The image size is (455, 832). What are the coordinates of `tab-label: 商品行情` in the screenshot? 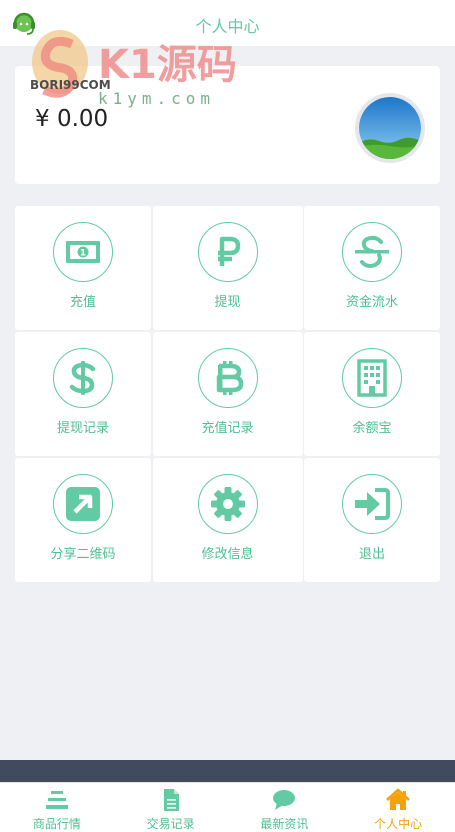 It's located at (56, 824).